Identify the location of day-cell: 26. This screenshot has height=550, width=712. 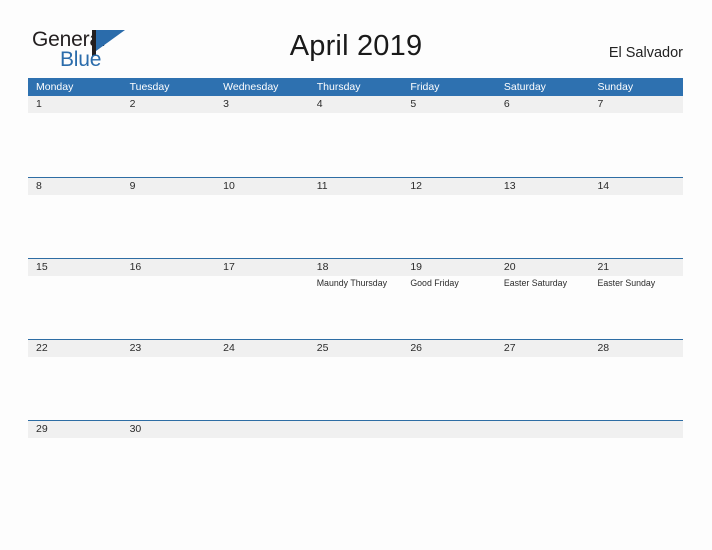
(449, 380).